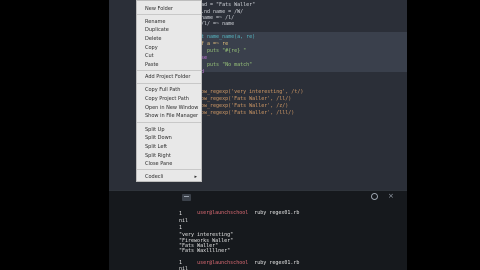  What do you see at coordinates (248, 113) in the screenshot?
I see `code-line: ow_regexp('Fats Waller', /lll/)` at bounding box center [248, 113].